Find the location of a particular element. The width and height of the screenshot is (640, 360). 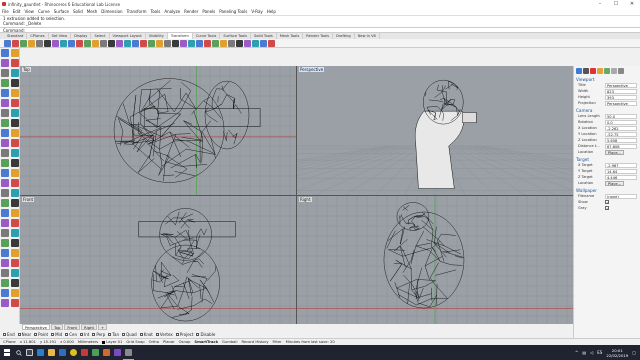

status-smarttrack: SmartTrack is located at coordinates (206, 342).